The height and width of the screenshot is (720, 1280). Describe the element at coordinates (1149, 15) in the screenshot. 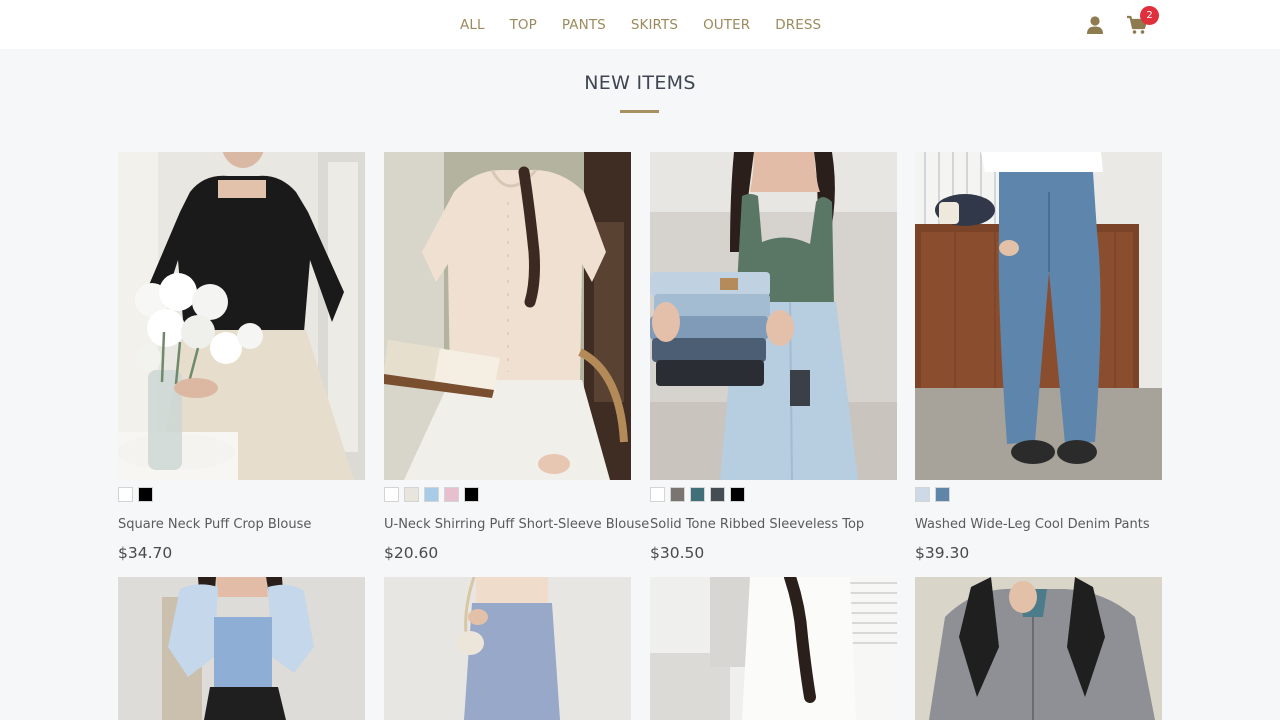

I see `cart-count-badge: 2` at that location.